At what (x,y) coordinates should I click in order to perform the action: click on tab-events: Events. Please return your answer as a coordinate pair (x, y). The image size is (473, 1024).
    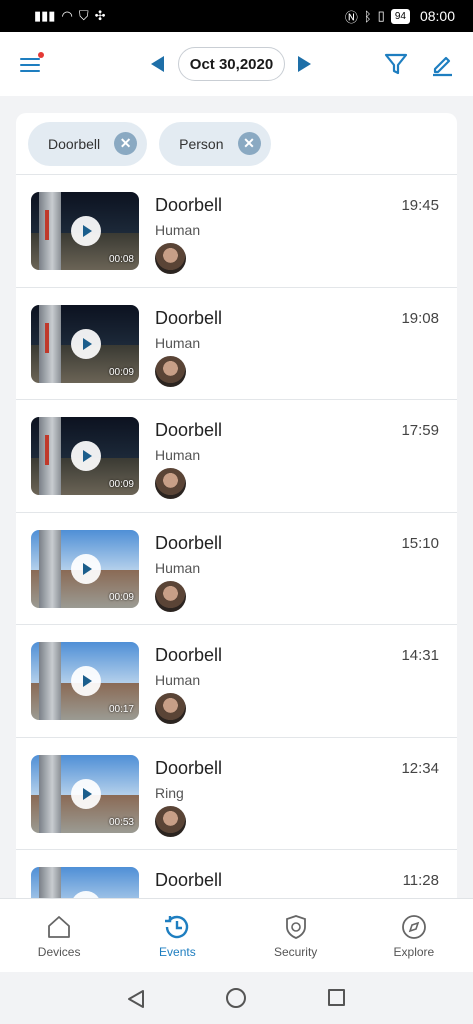
    Looking at the image, I should click on (177, 935).